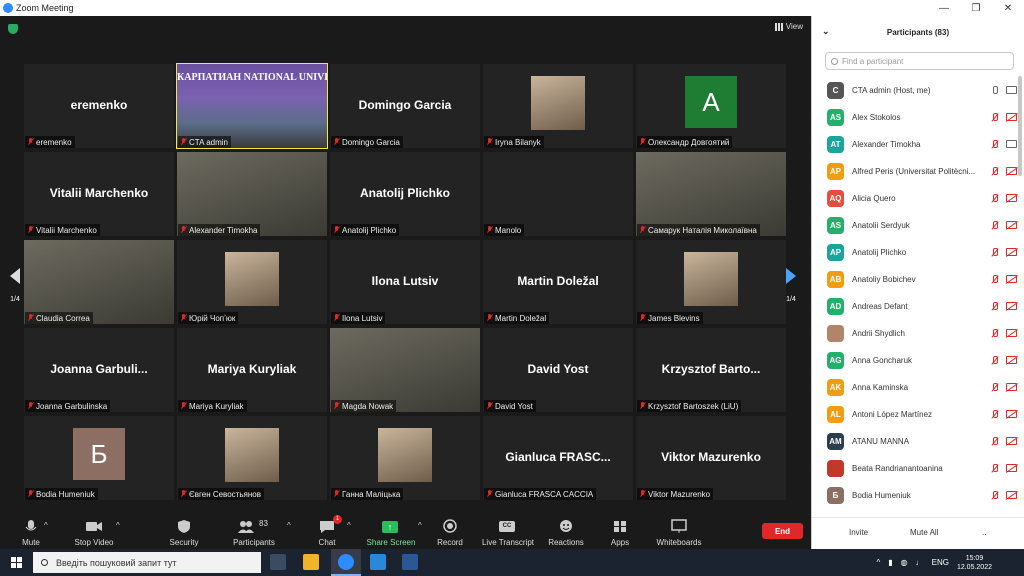 Image resolution: width=1024 pixels, height=576 pixels. What do you see at coordinates (252, 282) in the screenshot?
I see `video-tile: Юрій Чопʼюк` at bounding box center [252, 282].